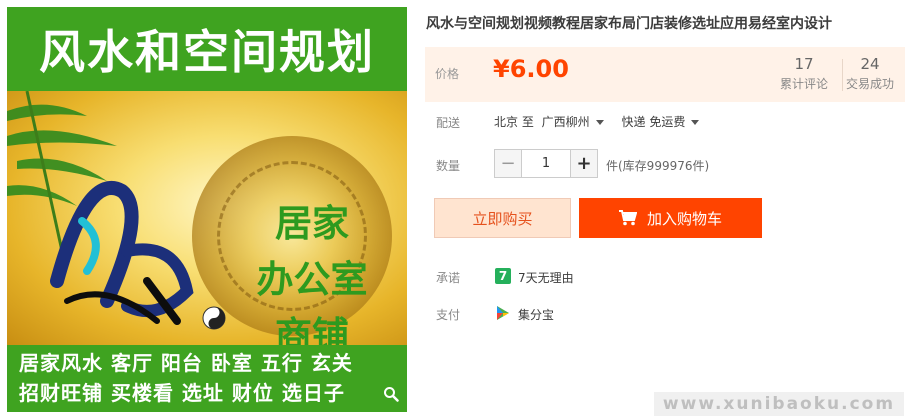 The width and height of the screenshot is (905, 416). Describe the element at coordinates (629, 24) in the screenshot. I see `product-title: 风水与空间规划视频教程居家布局门店装修选址应用易经室内设计` at that location.